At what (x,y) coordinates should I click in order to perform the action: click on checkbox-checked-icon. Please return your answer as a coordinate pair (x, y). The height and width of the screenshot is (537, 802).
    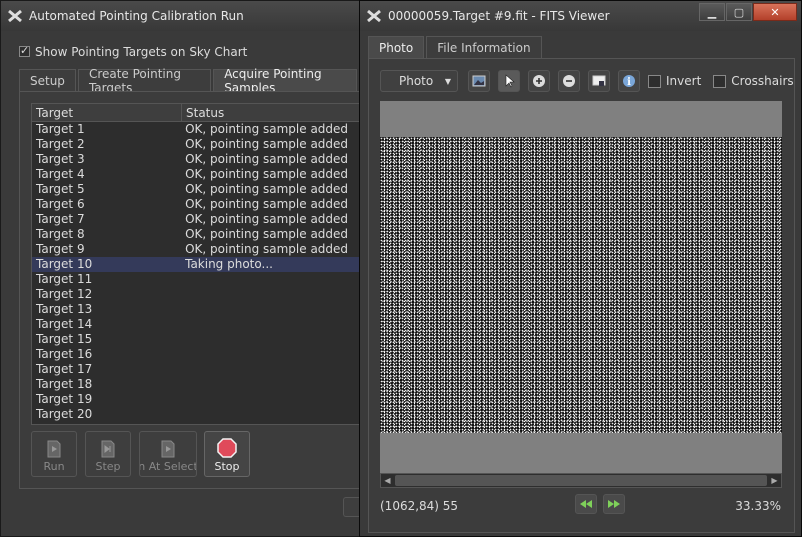
    Looking at the image, I should click on (24, 50).